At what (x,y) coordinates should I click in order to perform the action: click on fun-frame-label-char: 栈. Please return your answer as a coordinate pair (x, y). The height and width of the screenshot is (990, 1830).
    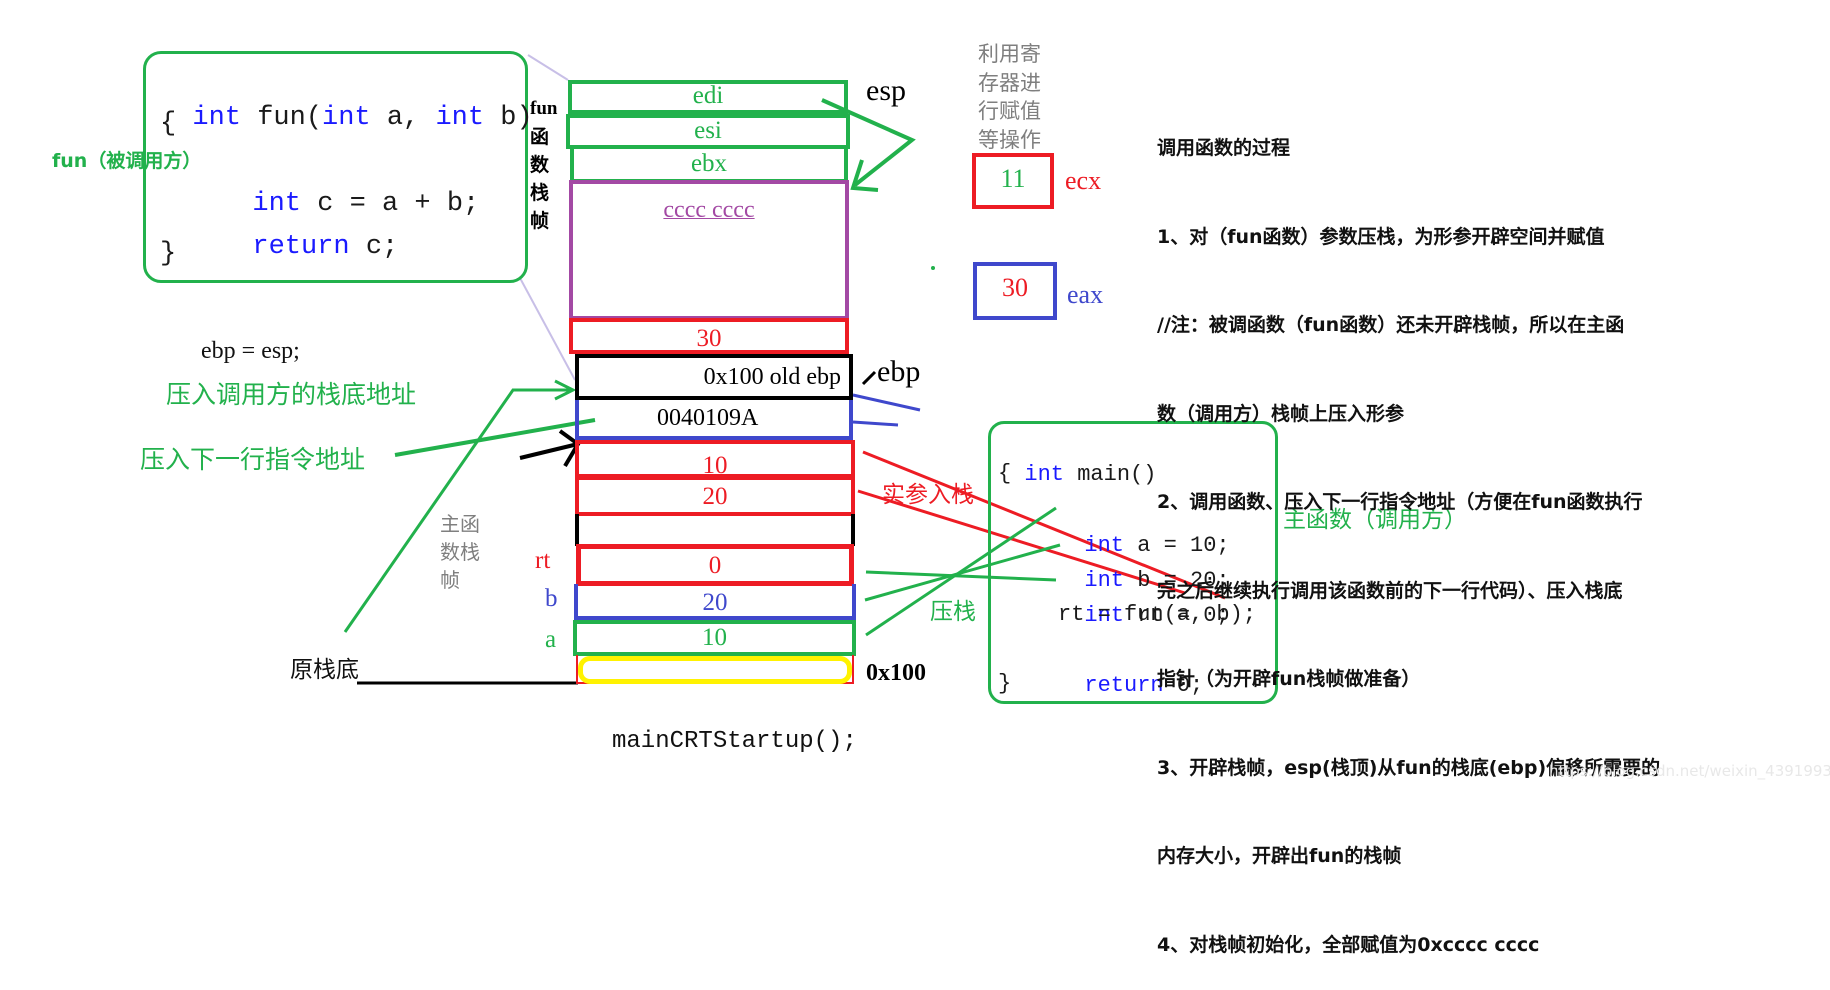
    Looking at the image, I should click on (540, 193).